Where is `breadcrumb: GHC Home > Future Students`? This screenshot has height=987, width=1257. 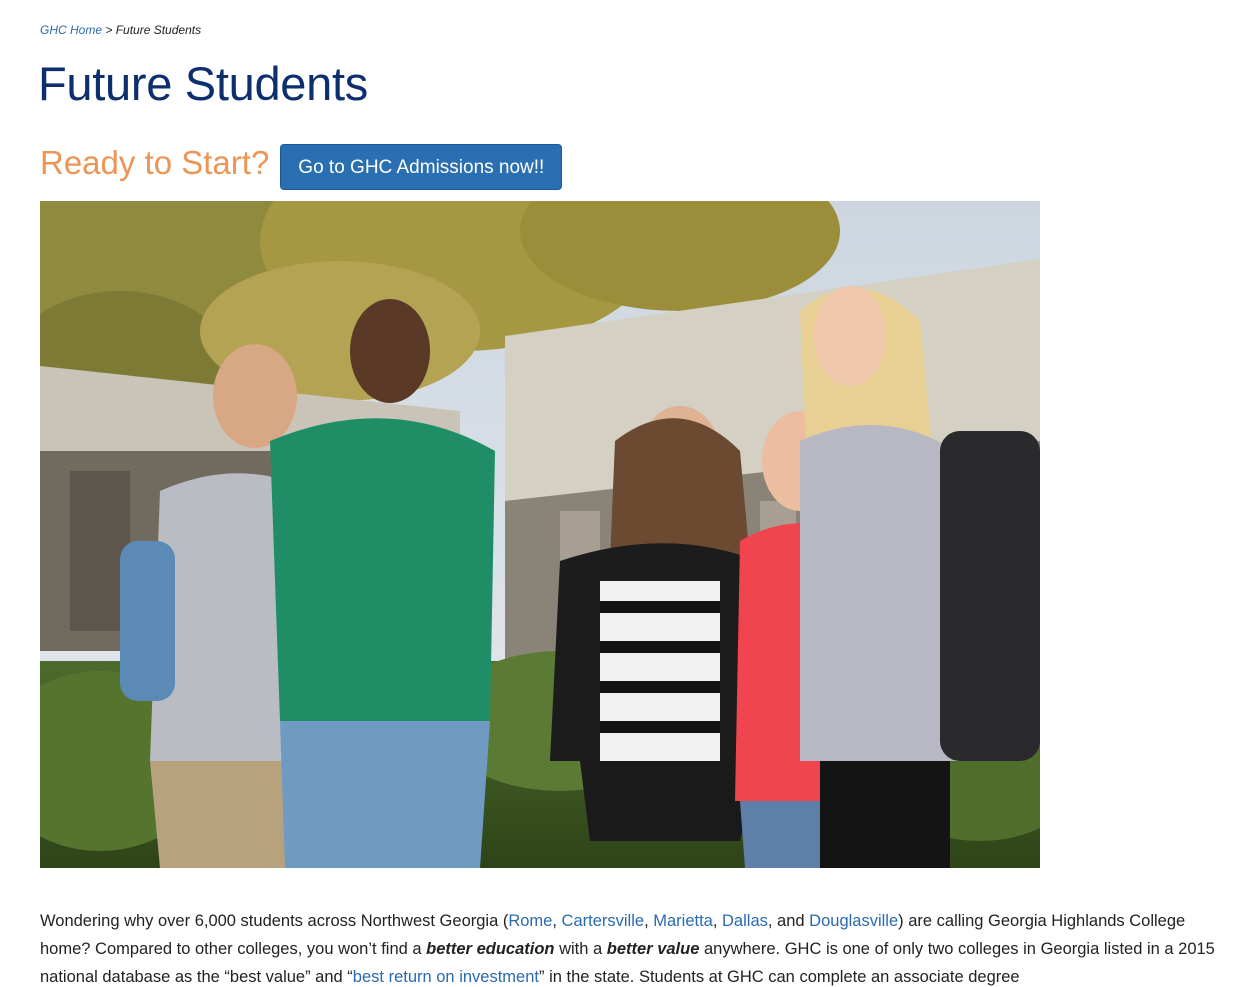
breadcrumb: GHC Home > Future Students is located at coordinates (120, 30).